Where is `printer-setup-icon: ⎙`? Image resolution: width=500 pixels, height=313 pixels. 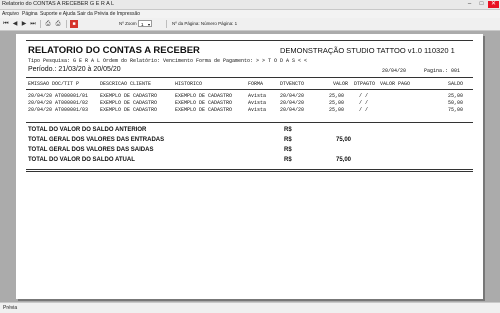
printer-setup-icon: ⎙ is located at coordinates (58, 24).